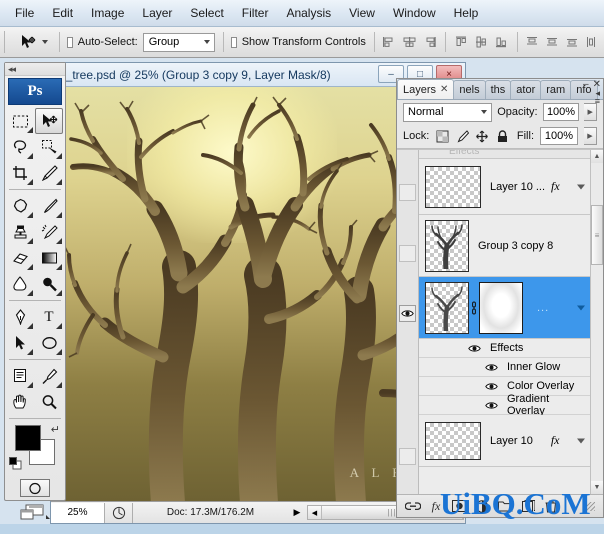  I want to click on align-left-edges-icon, so click(389, 42).